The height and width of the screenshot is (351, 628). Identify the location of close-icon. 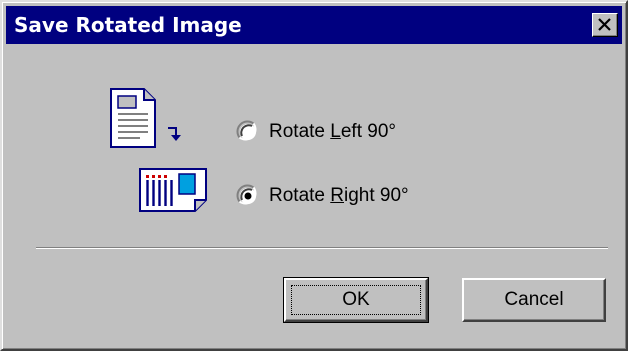
(604, 24).